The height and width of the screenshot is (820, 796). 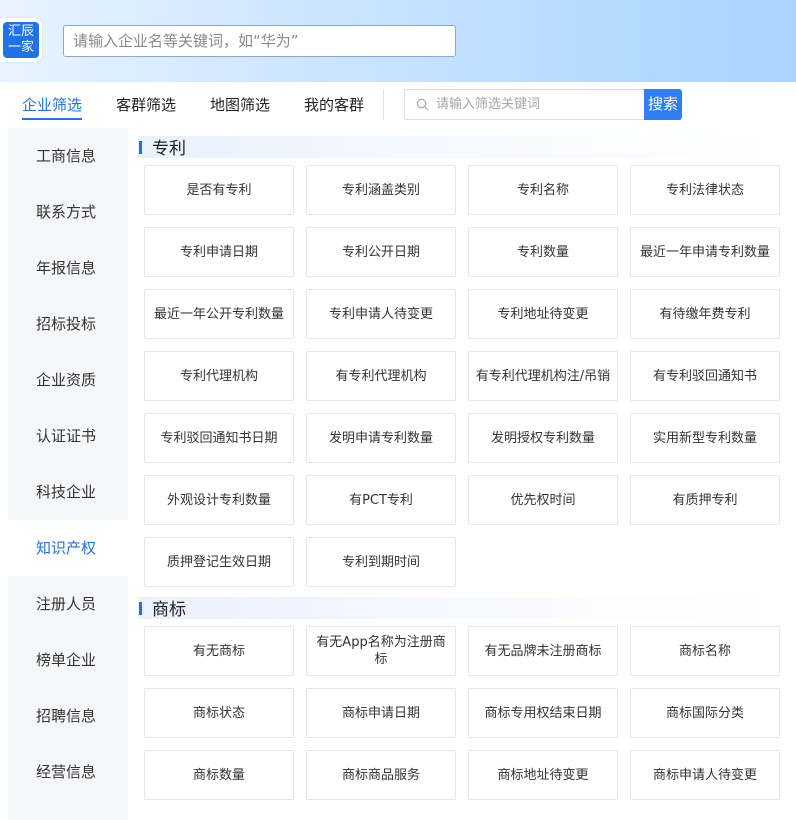 What do you see at coordinates (334, 106) in the screenshot?
I see `tab-my-customer-groups: 我的客群` at bounding box center [334, 106].